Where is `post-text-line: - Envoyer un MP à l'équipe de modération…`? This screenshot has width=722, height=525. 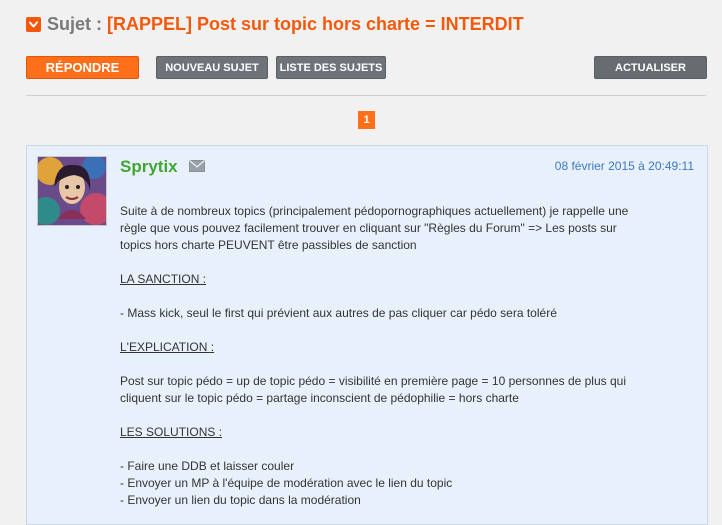 post-text-line: - Envoyer un MP à l'équipe de modération… is located at coordinates (286, 483).